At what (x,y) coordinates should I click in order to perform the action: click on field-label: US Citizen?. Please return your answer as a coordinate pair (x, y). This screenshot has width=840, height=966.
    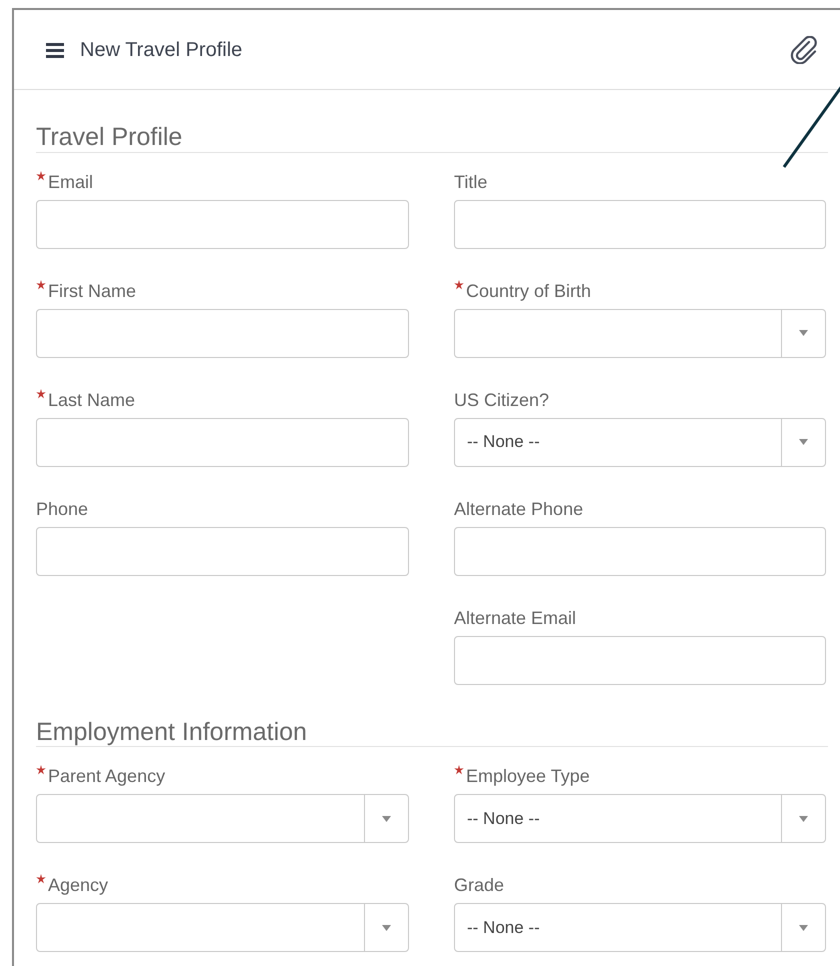
    Looking at the image, I should click on (502, 400).